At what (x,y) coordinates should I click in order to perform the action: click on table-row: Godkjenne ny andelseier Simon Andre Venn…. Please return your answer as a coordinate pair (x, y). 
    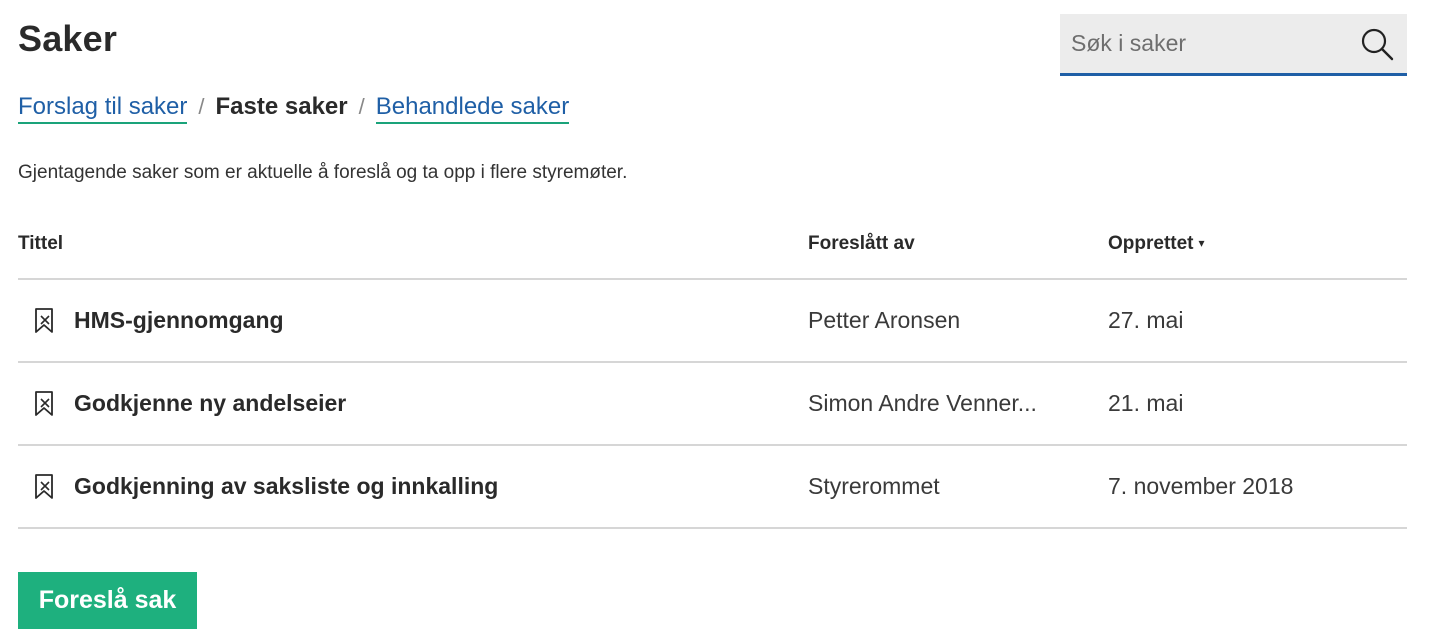
    Looking at the image, I should click on (712, 404).